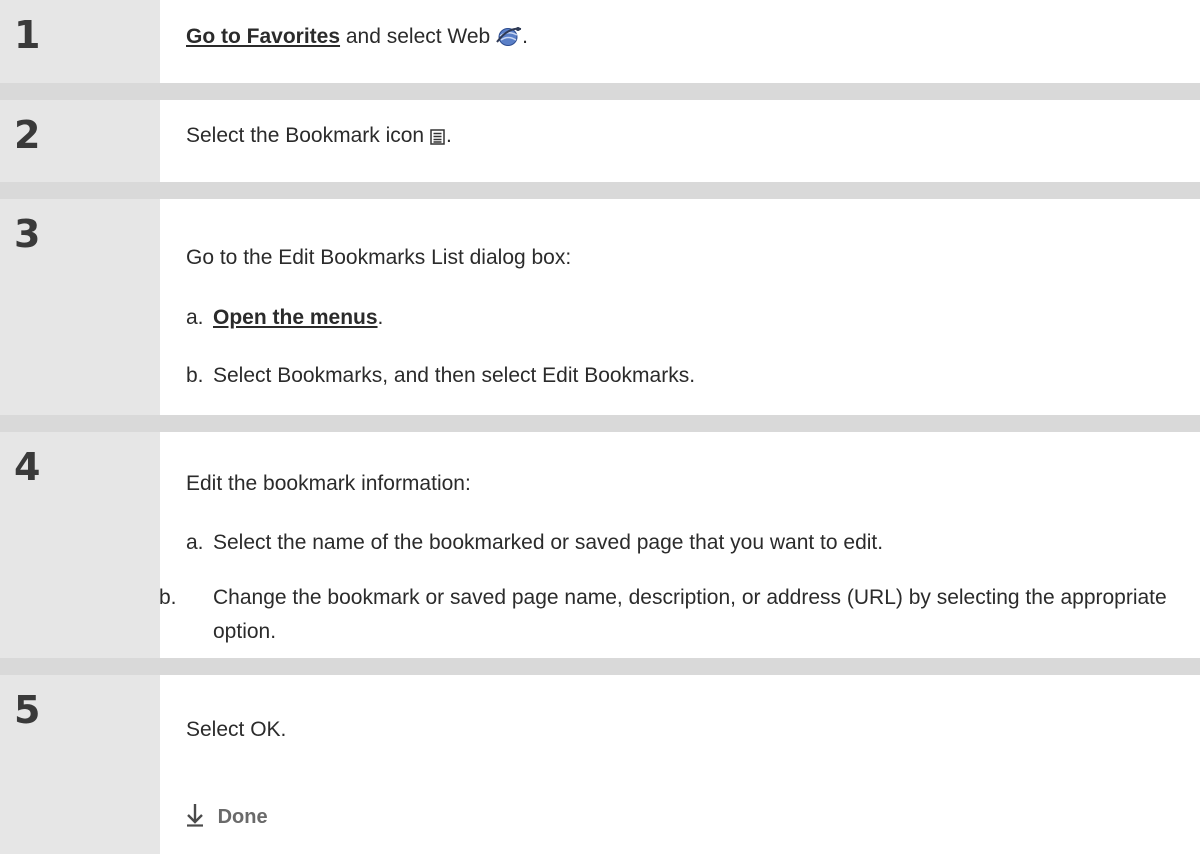 This screenshot has width=1200, height=854. Describe the element at coordinates (509, 39) in the screenshot. I see `web-globe-icon` at that location.